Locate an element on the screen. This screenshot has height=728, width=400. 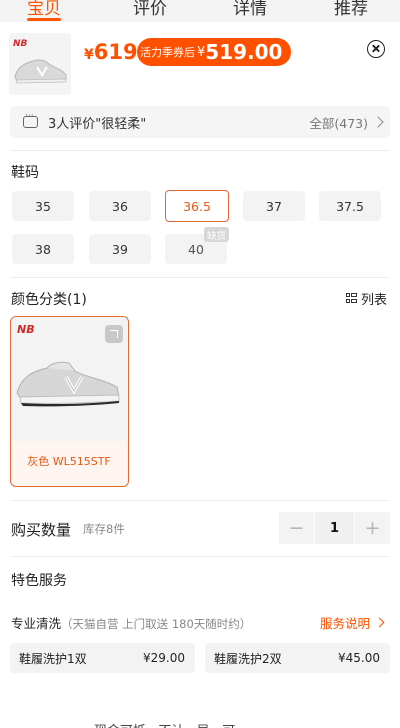
comment-icon is located at coordinates (30, 119).